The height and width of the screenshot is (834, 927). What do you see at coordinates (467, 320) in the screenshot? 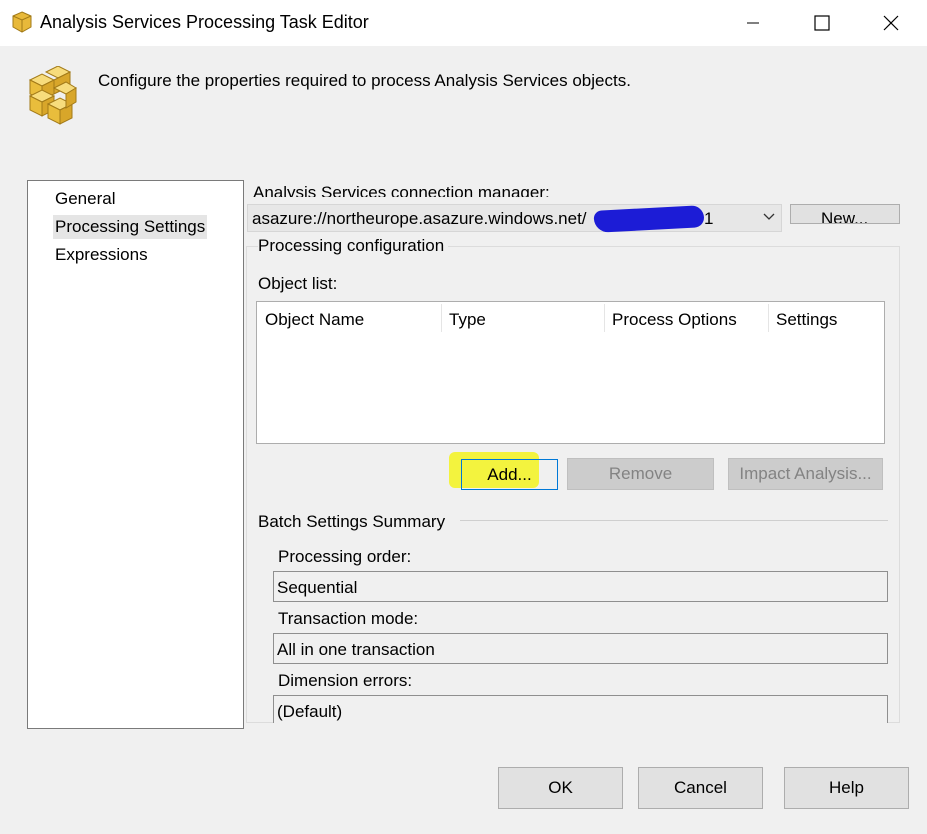
I see `column-header-type: Type` at bounding box center [467, 320].